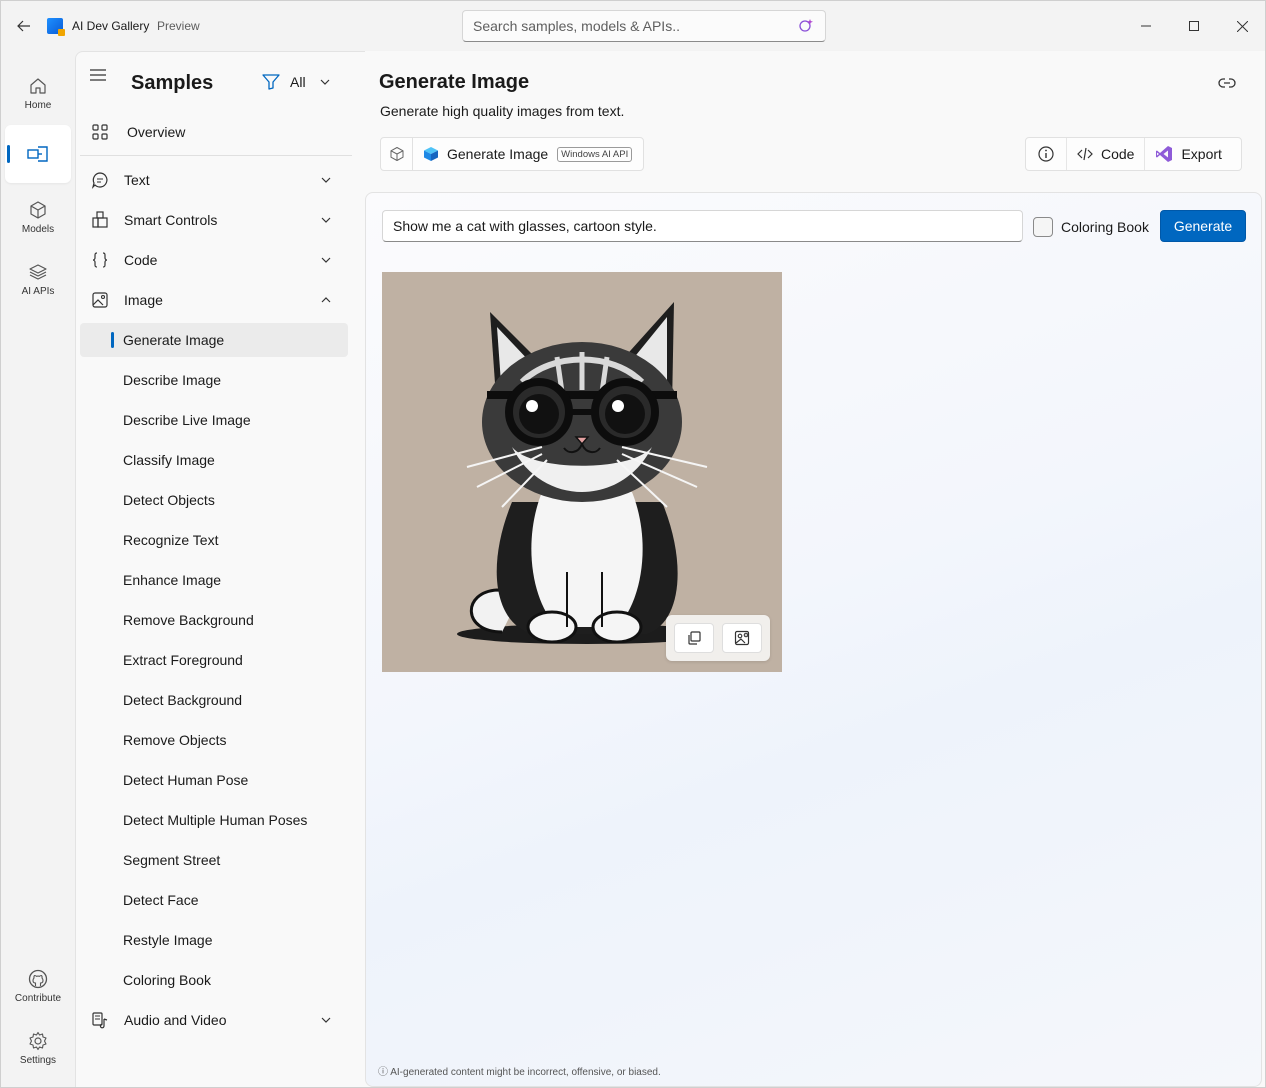 The width and height of the screenshot is (1266, 1088). Describe the element at coordinates (172, 860) in the screenshot. I see `nav-item-label: Segment Street` at that location.